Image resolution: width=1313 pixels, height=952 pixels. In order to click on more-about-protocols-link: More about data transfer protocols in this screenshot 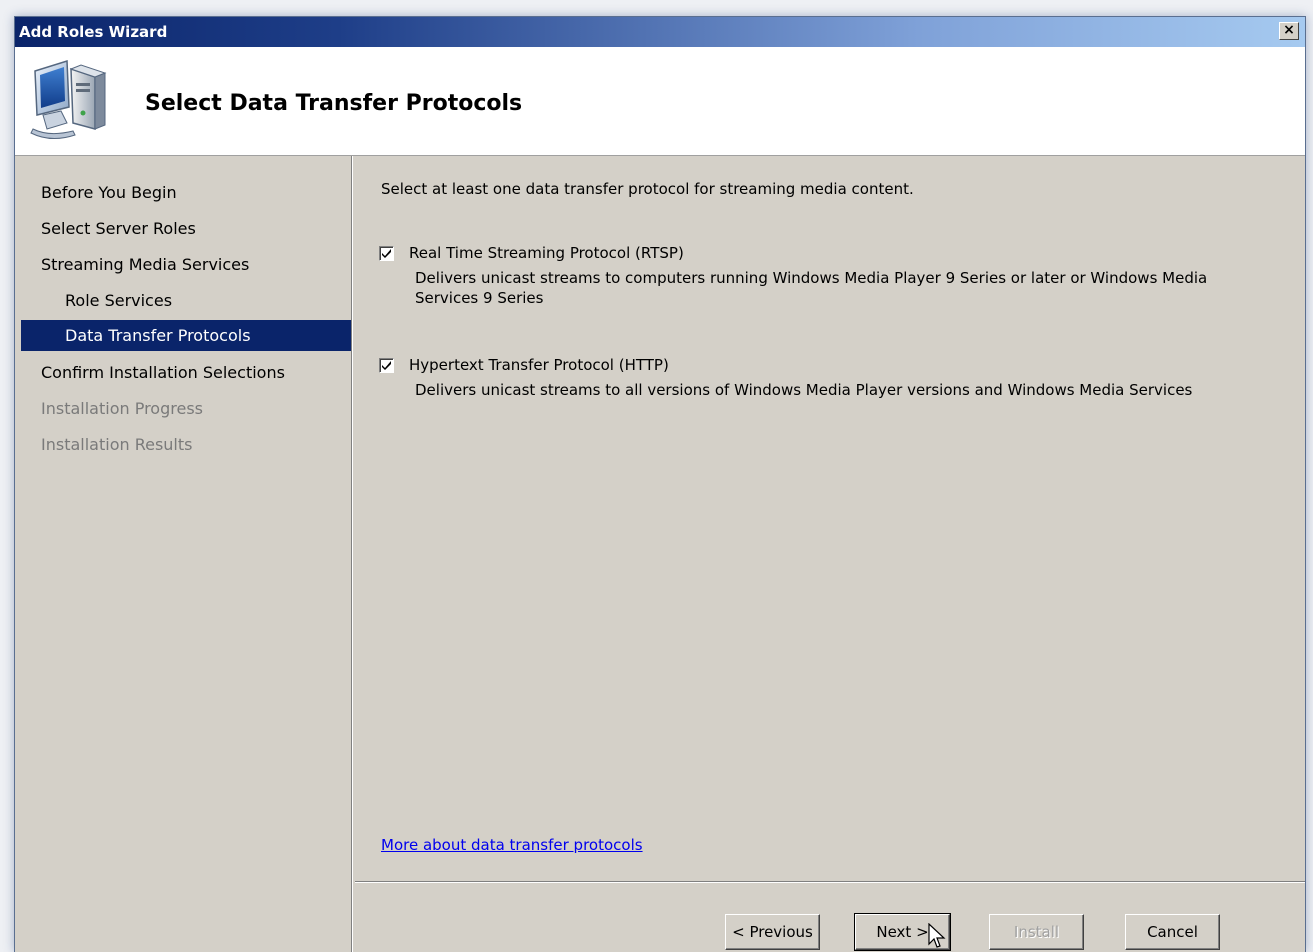, I will do `click(512, 845)`.